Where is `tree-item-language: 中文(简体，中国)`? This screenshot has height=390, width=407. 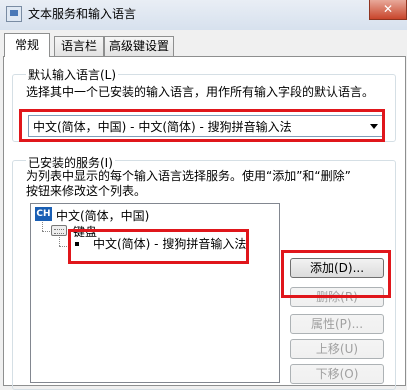
tree-item-language: 中文(简体，中国) is located at coordinates (102, 215).